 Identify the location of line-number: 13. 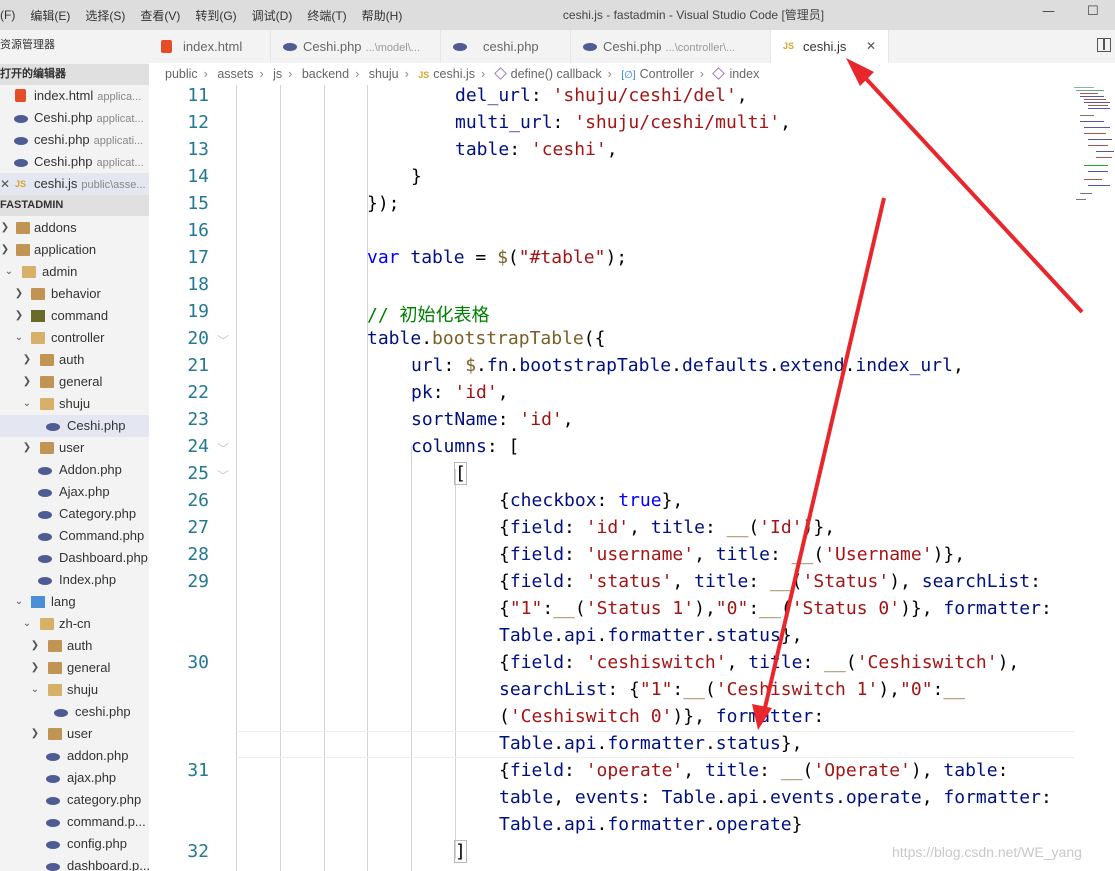
(198, 149).